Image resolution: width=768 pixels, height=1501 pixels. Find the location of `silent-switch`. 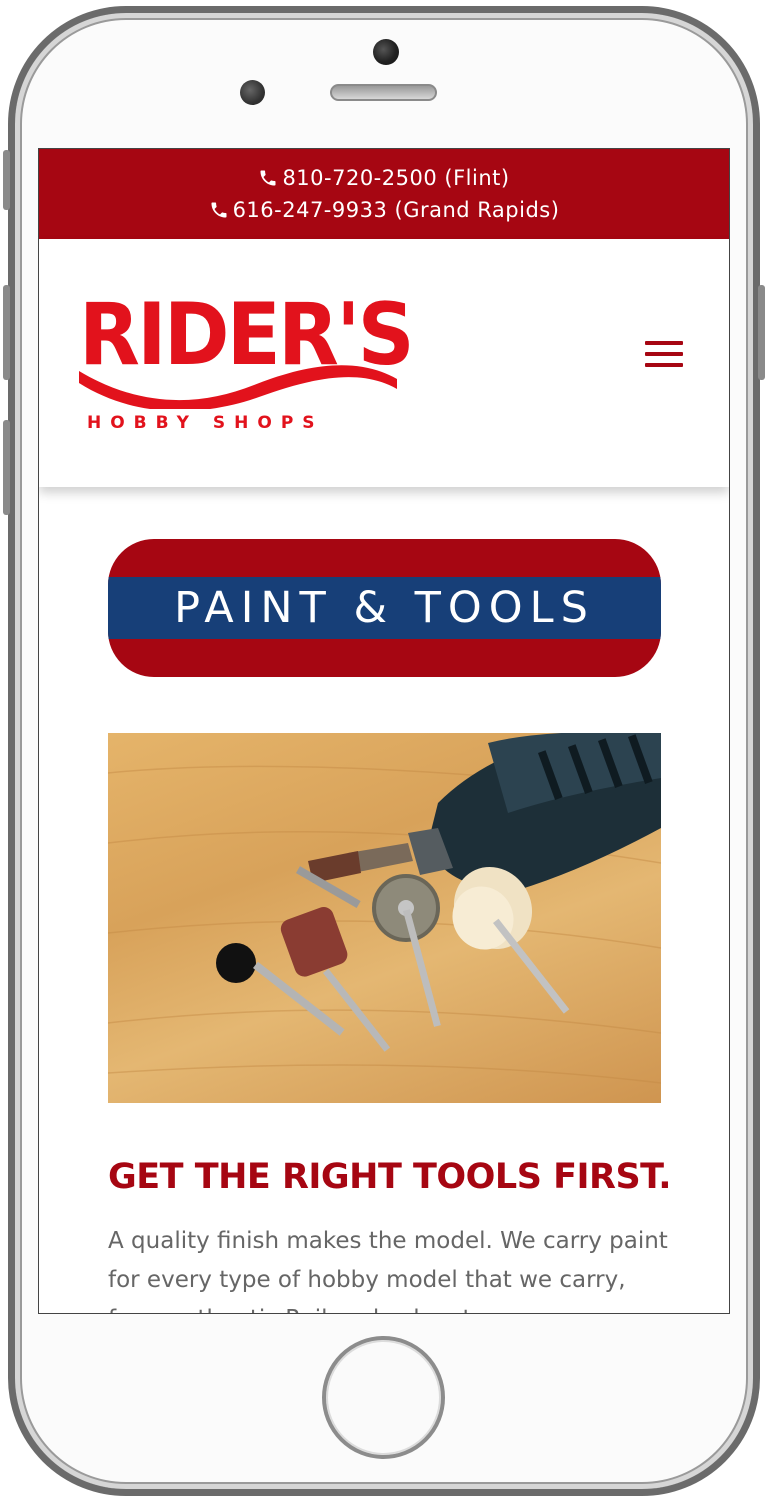

silent-switch is located at coordinates (6, 180).